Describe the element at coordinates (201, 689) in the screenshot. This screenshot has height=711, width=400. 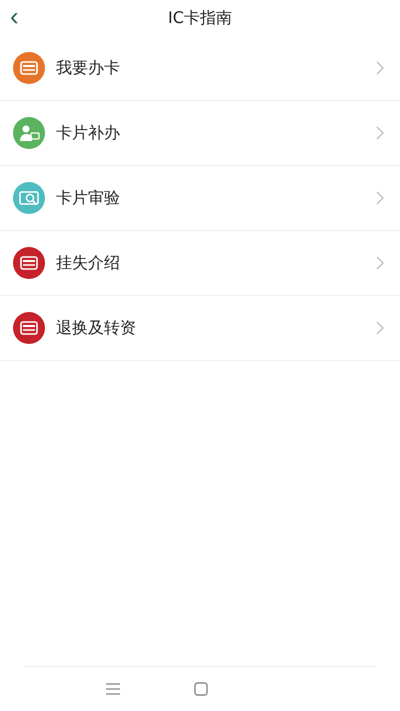
I see `square-icon` at that location.